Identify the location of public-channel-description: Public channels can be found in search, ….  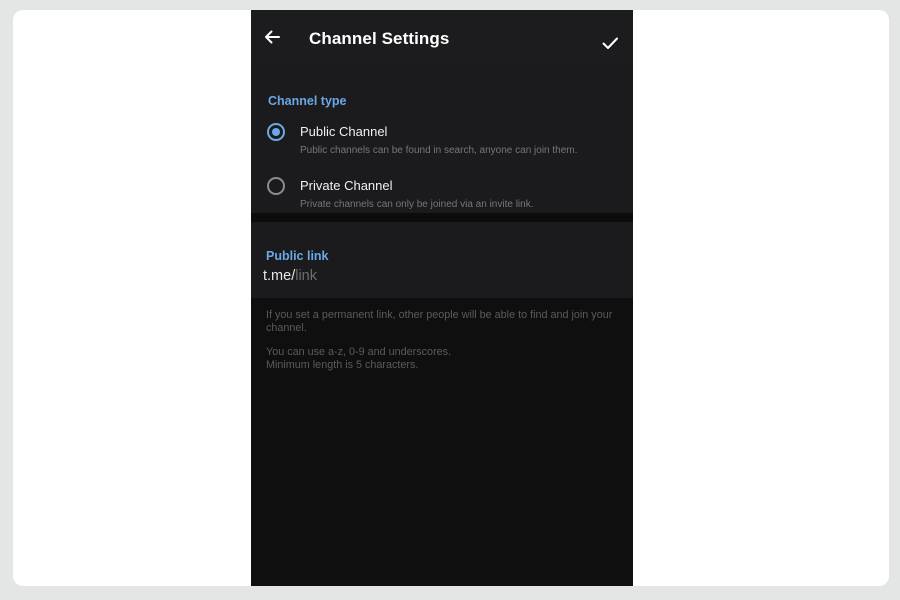
(439, 150).